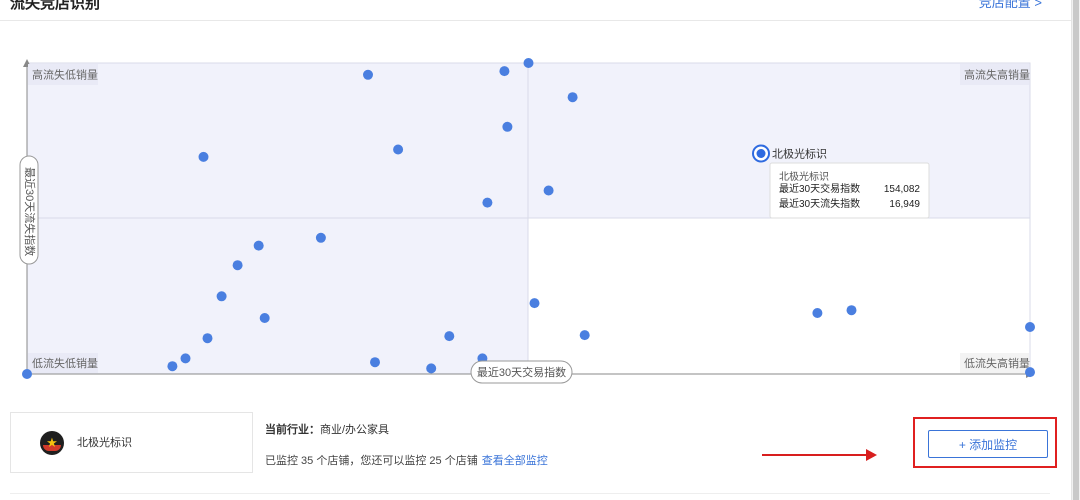 This screenshot has height=500, width=1080. Describe the element at coordinates (55, 6) in the screenshot. I see `section-title: 流失竞店识别` at that location.